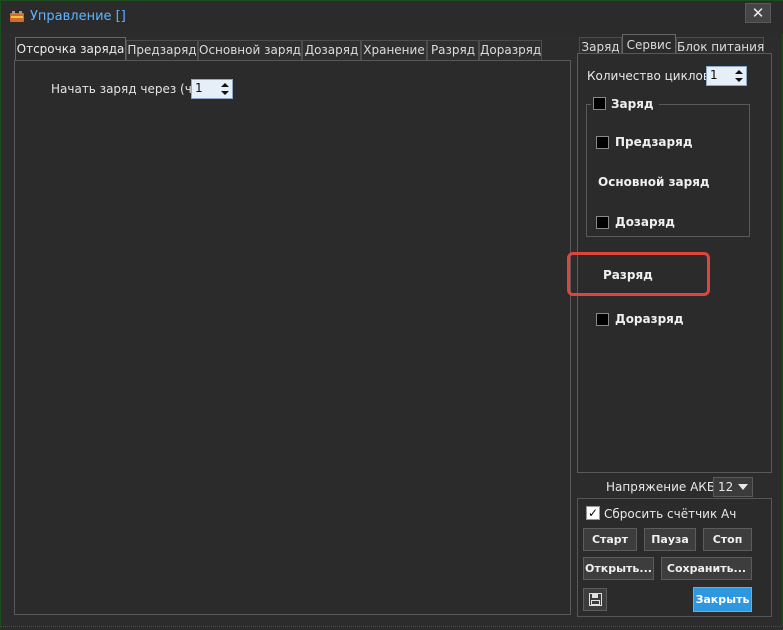  Describe the element at coordinates (632, 104) in the screenshot. I see `charge-label: Заряд` at that location.